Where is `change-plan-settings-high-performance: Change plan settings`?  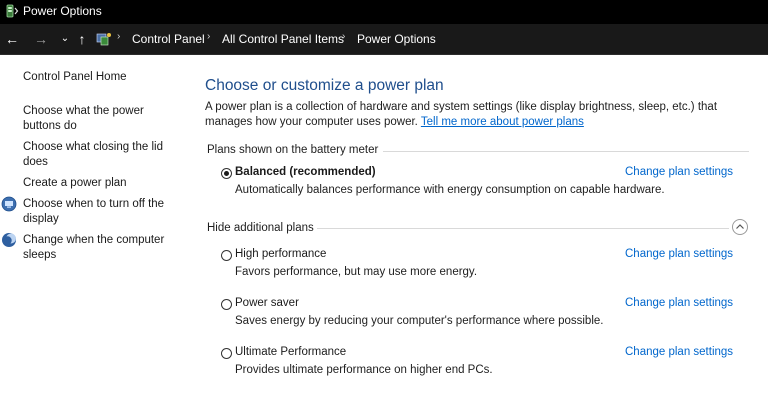
change-plan-settings-high-performance: Change plan settings is located at coordinates (679, 254).